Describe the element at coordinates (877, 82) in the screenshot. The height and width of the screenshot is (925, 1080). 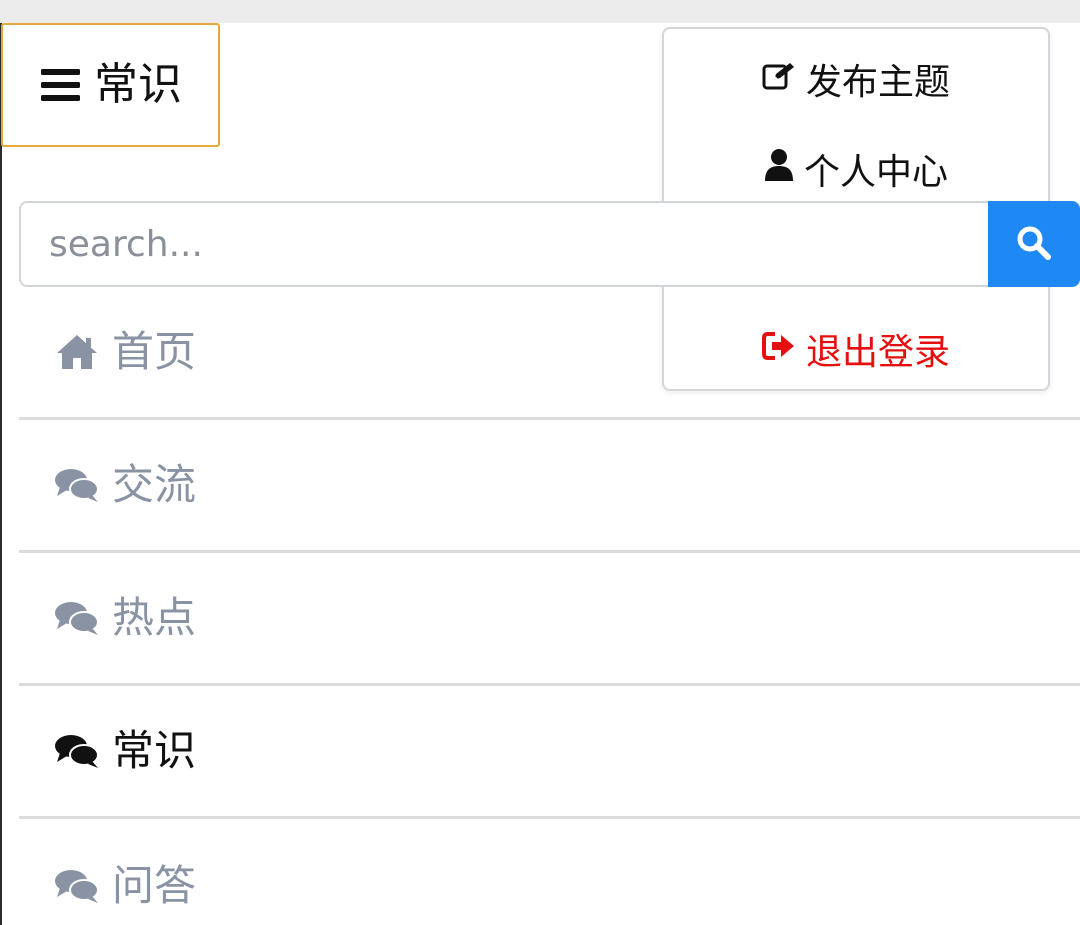
I see `post-topic-label: 发布主题` at that location.